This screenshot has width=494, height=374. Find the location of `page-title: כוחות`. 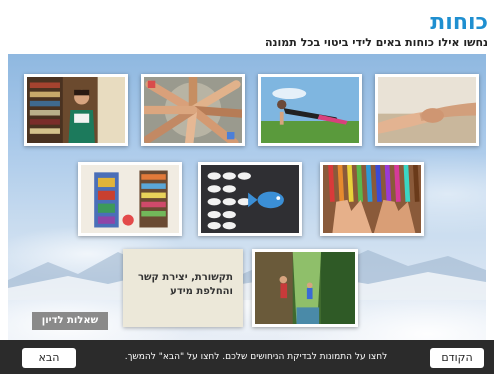

page-title: כוחות is located at coordinates (459, 22).